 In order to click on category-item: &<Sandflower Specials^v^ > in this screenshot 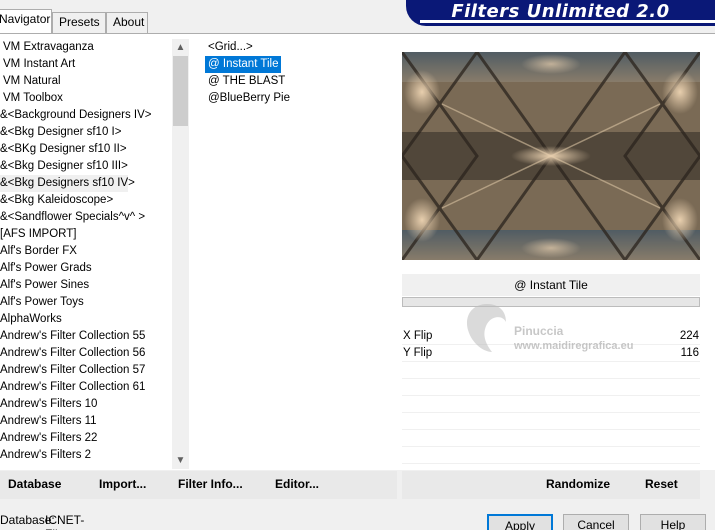, I will do `click(86, 217)`.